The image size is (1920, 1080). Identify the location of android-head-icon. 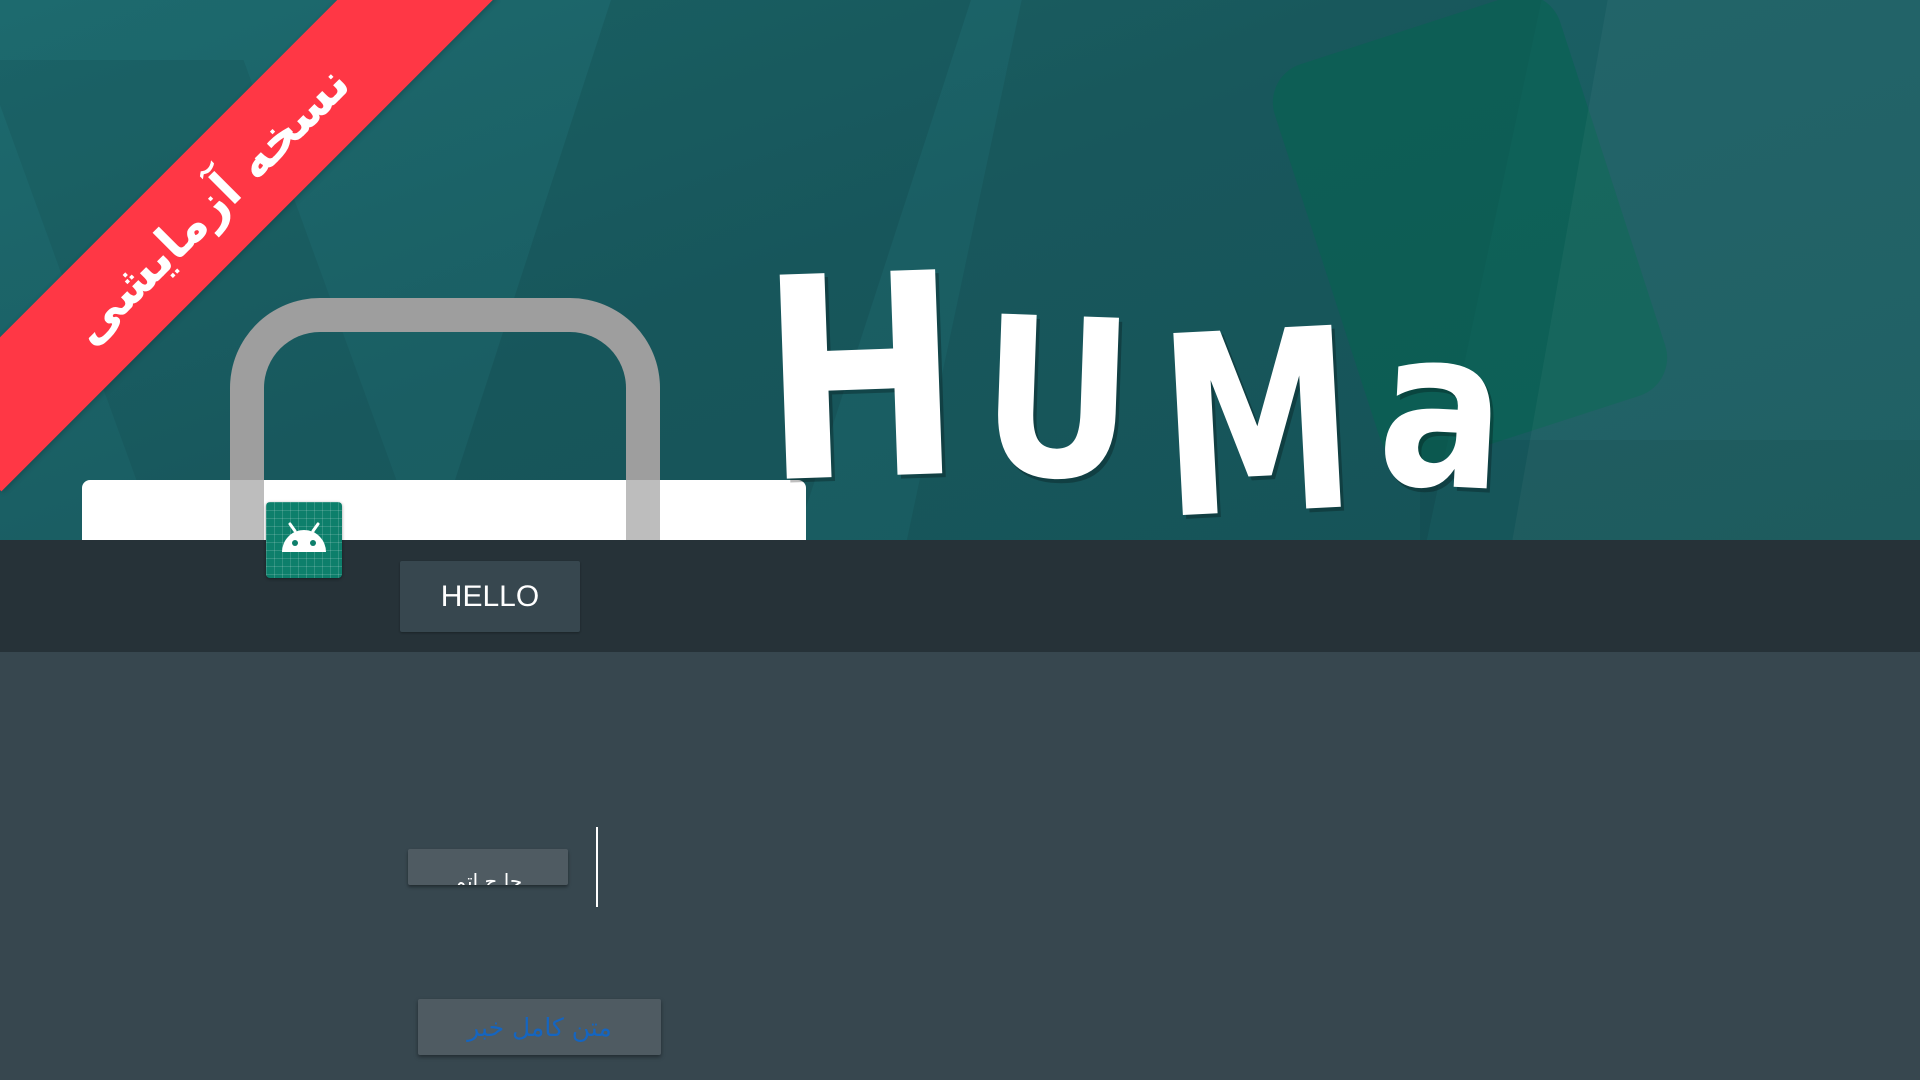
(304, 537).